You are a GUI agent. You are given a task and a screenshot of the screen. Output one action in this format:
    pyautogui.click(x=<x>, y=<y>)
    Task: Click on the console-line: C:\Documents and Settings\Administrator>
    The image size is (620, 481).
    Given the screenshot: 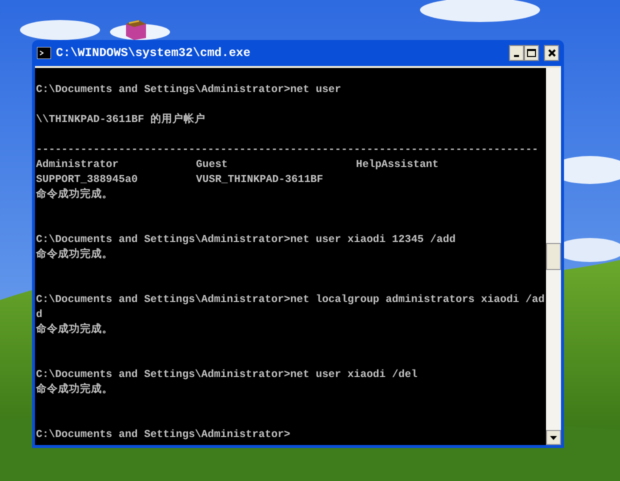 What is the action you would take?
    pyautogui.click(x=163, y=435)
    